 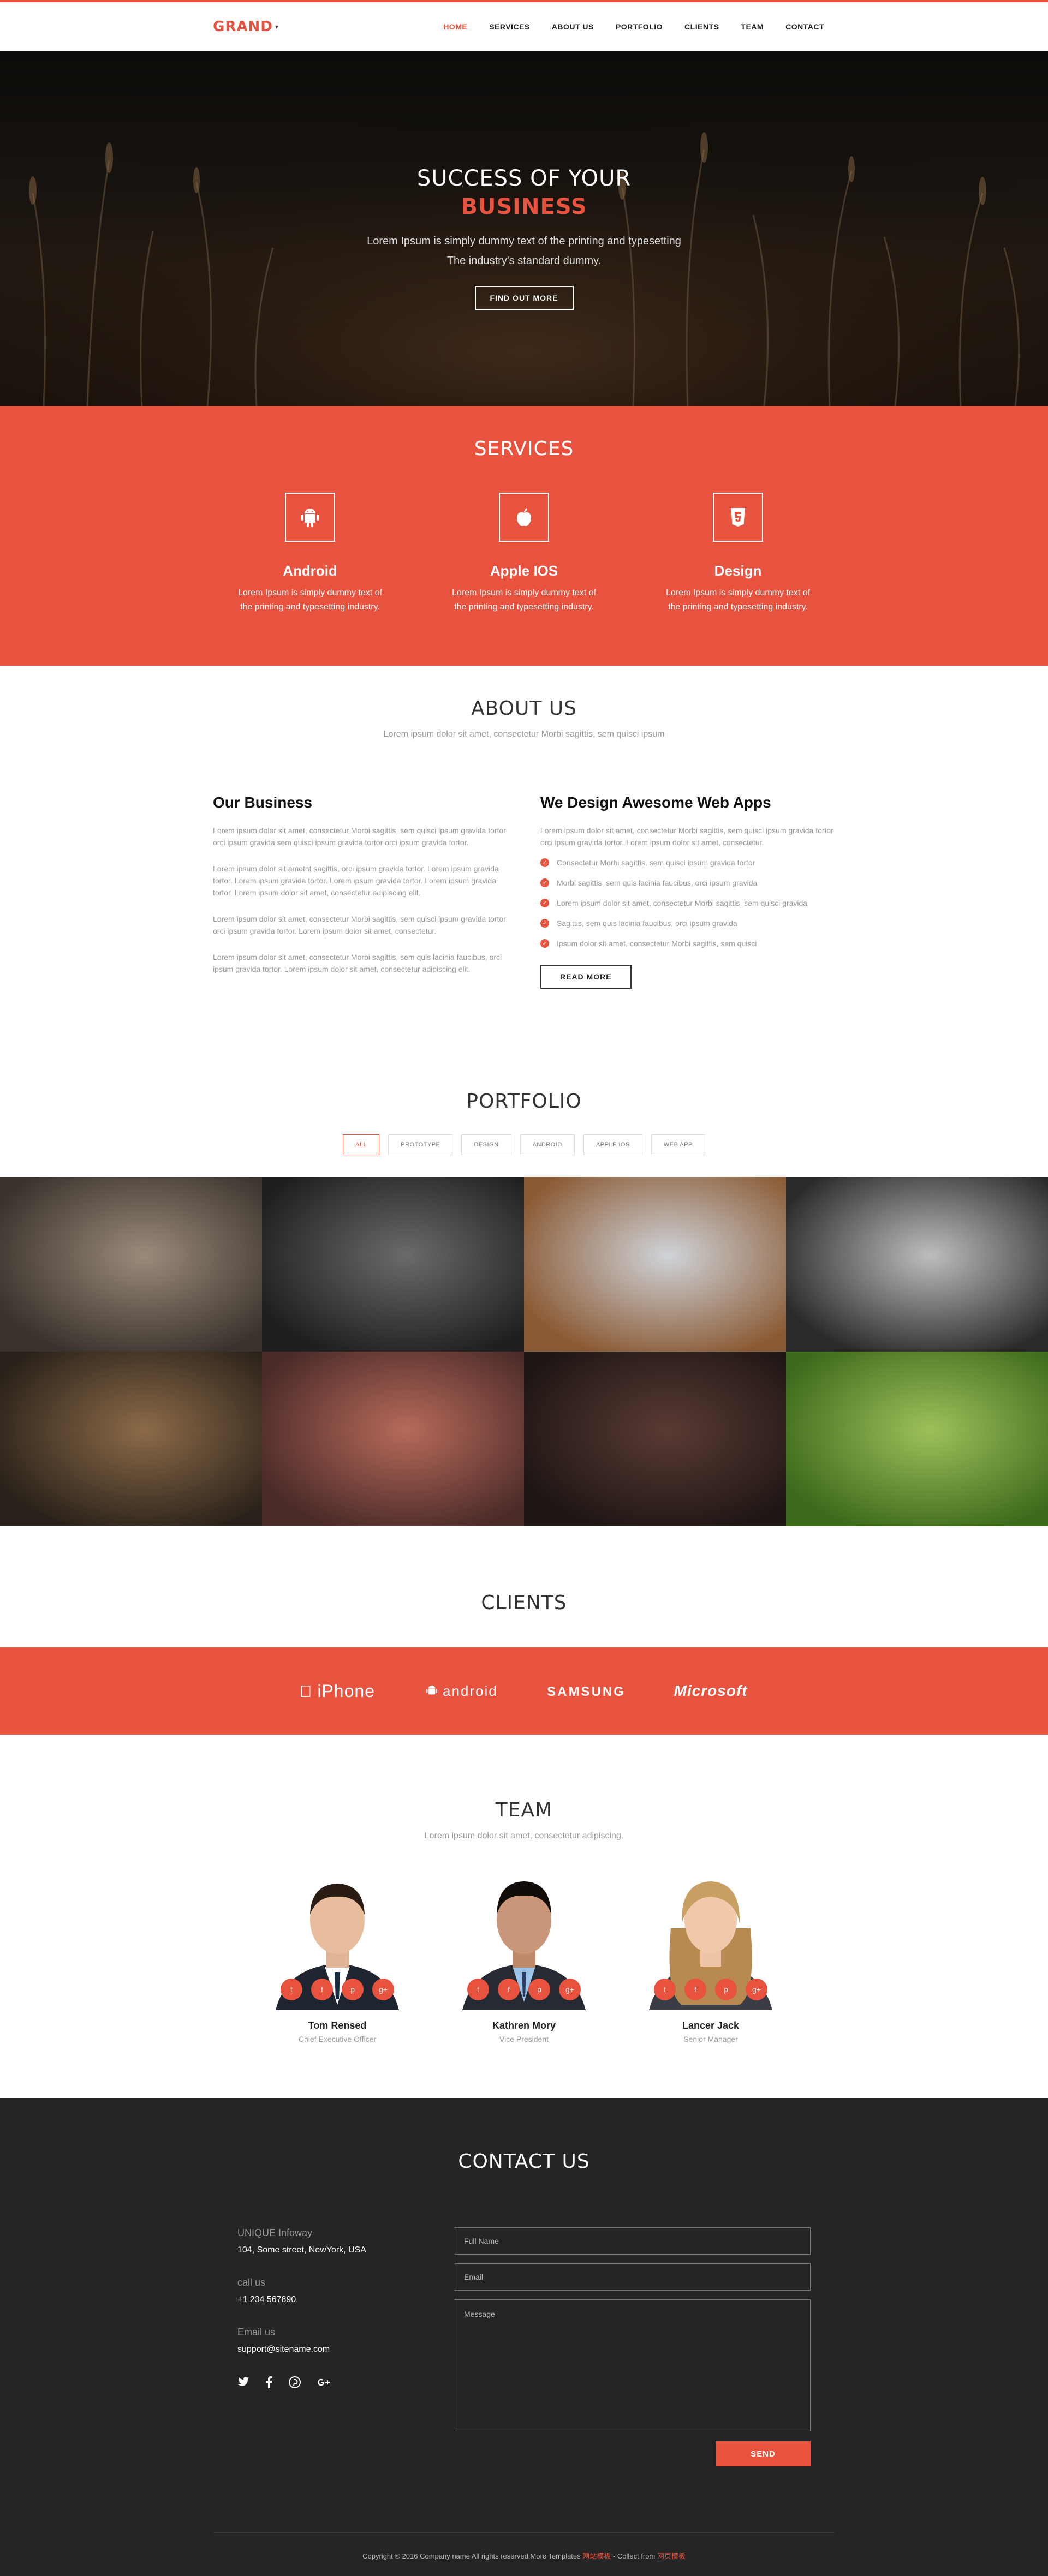 I want to click on nav-about: ABOUT US, so click(x=573, y=26).